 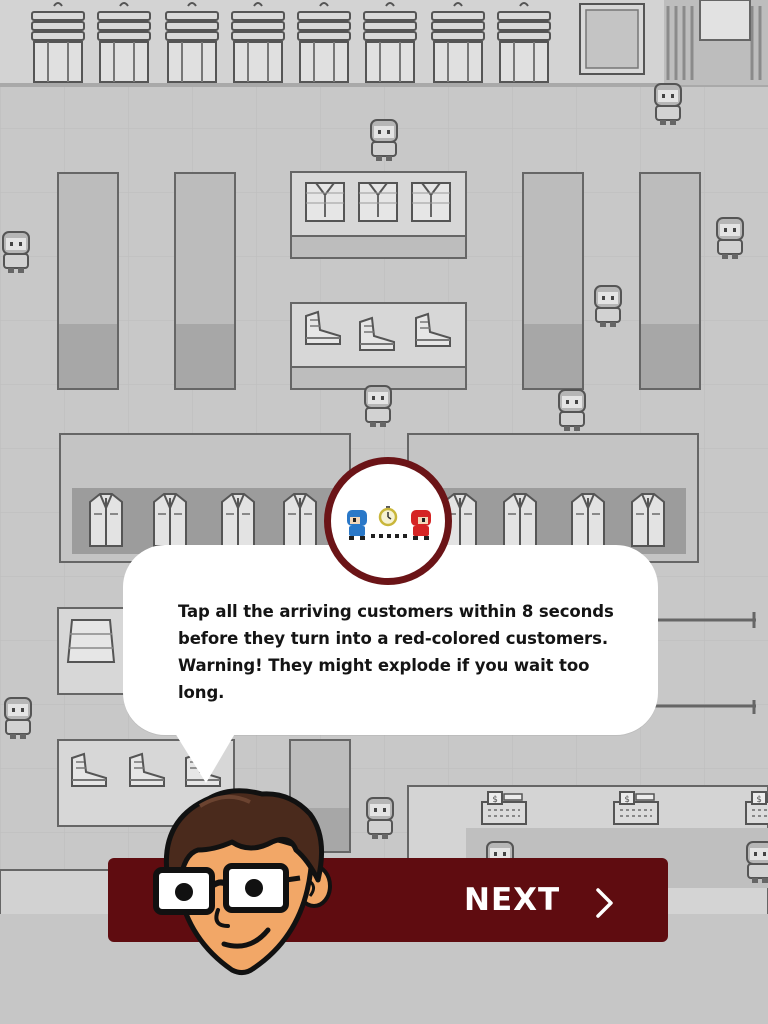 I want to click on next-button-label: NEXT, so click(x=512, y=900).